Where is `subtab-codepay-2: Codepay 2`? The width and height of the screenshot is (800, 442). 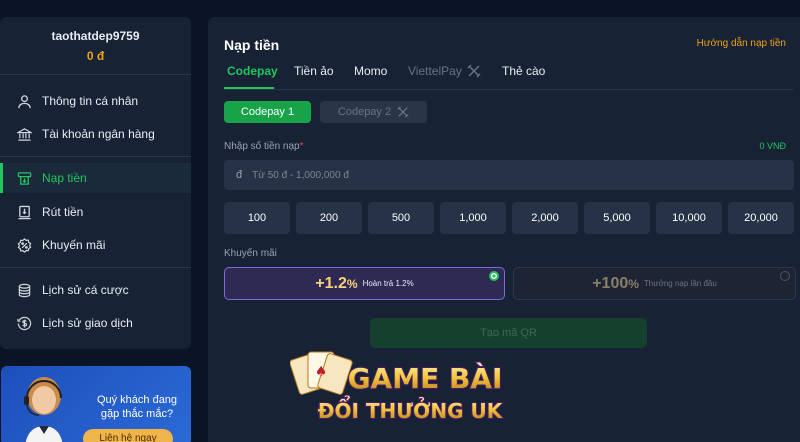
subtab-codepay-2: Codepay 2 is located at coordinates (373, 112).